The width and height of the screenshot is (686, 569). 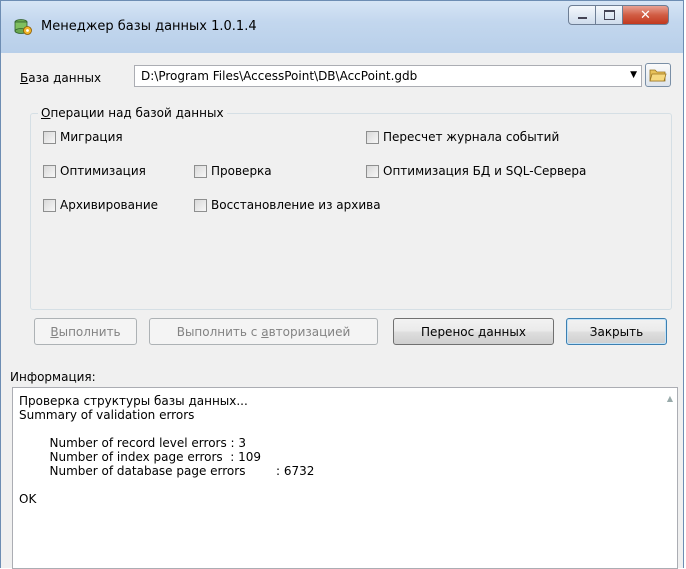 I want to click on database-label-text: аза данных, so click(x=65, y=78).